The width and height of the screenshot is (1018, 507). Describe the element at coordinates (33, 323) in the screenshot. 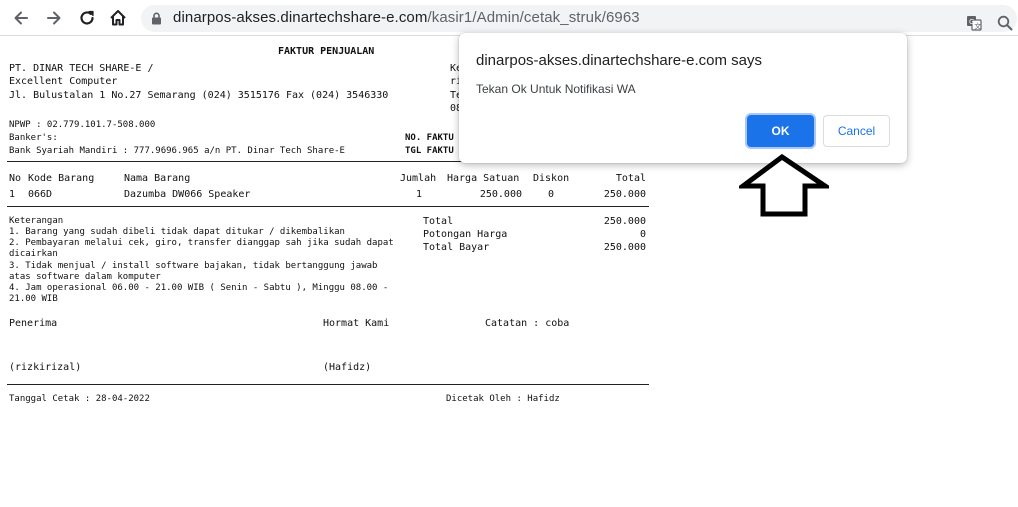

I see `penerima-label: Penerima` at that location.